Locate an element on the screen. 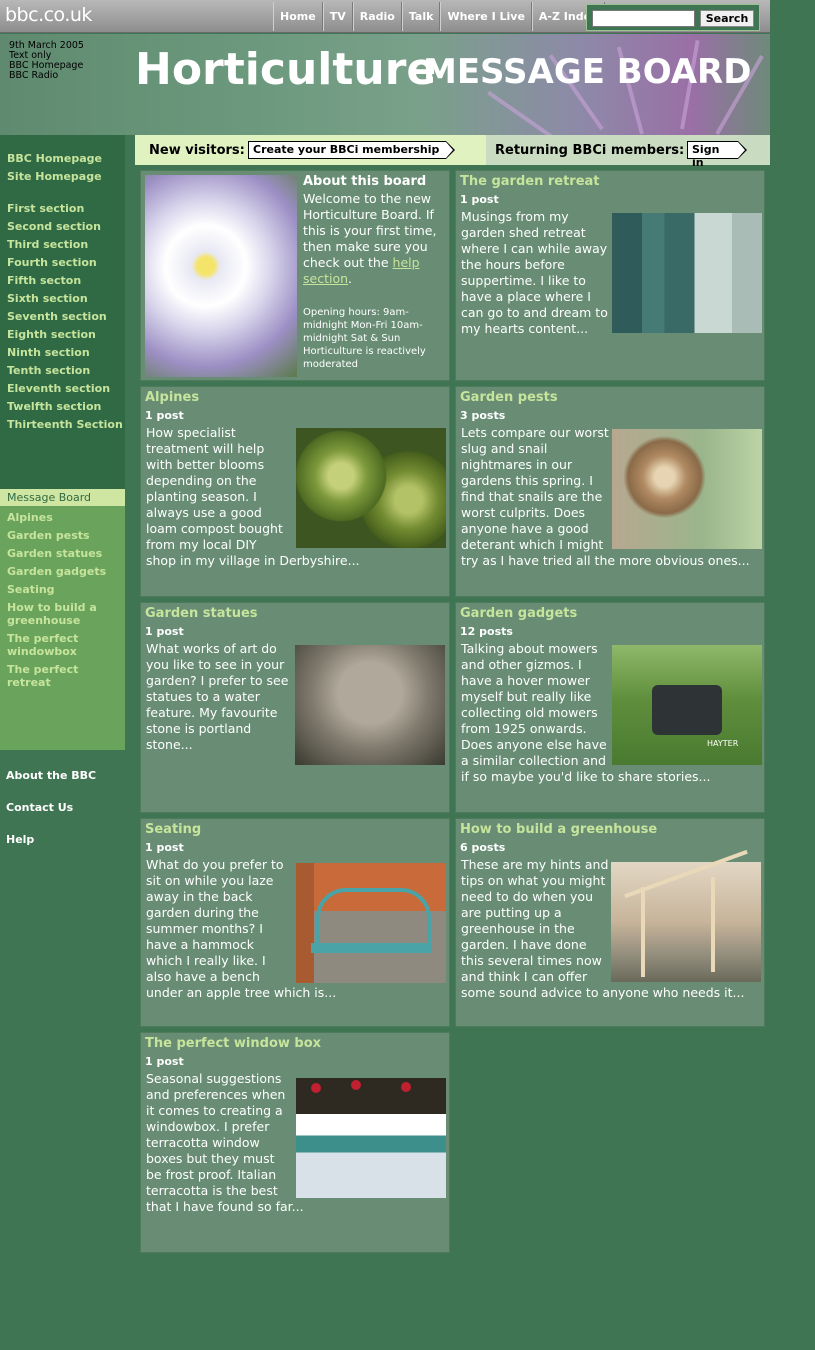 This screenshot has height=1350, width=815. board-title: The garden retreat is located at coordinates (530, 181).